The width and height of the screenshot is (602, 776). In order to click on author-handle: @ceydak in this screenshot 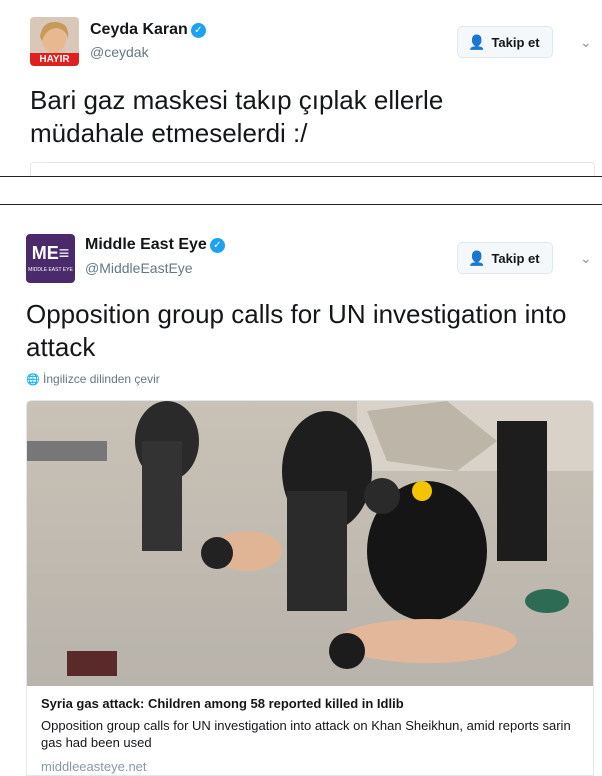, I will do `click(119, 52)`.